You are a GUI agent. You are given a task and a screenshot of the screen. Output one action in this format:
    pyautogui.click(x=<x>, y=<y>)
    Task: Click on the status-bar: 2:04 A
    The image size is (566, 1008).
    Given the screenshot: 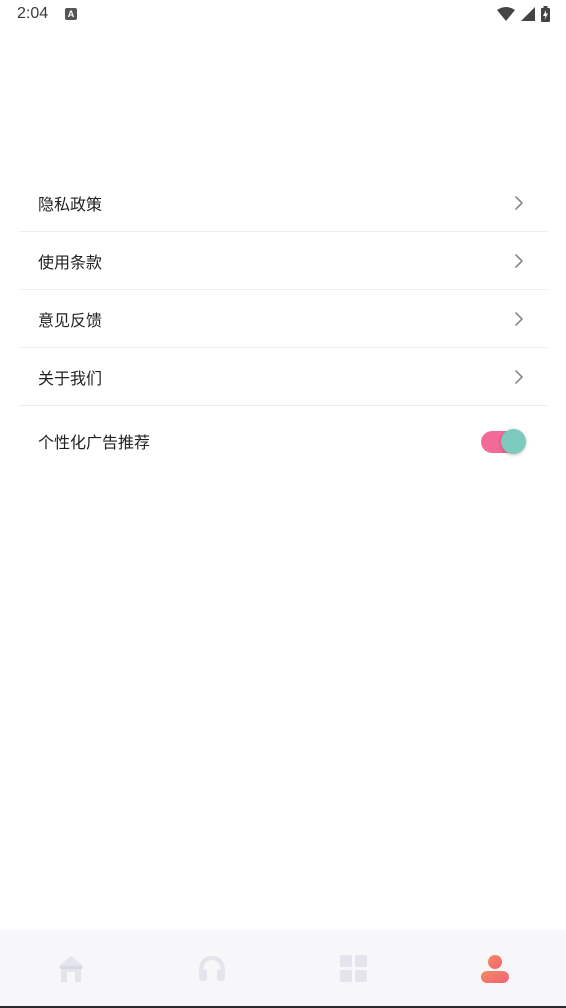 What is the action you would take?
    pyautogui.click(x=283, y=15)
    